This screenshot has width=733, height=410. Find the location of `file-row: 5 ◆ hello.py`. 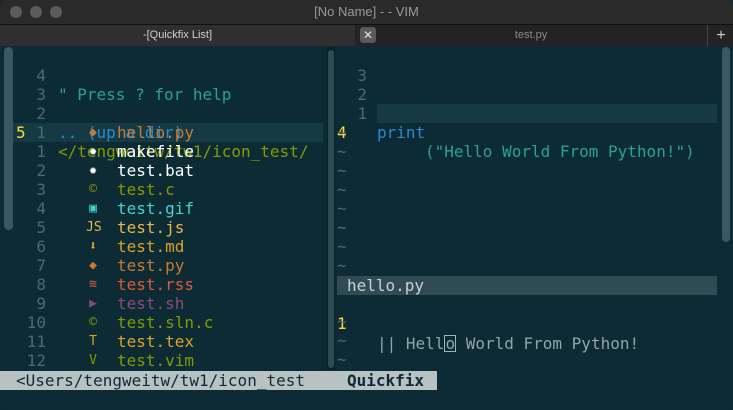

file-row: 5 ◆ hello.py is located at coordinates (165, 132).